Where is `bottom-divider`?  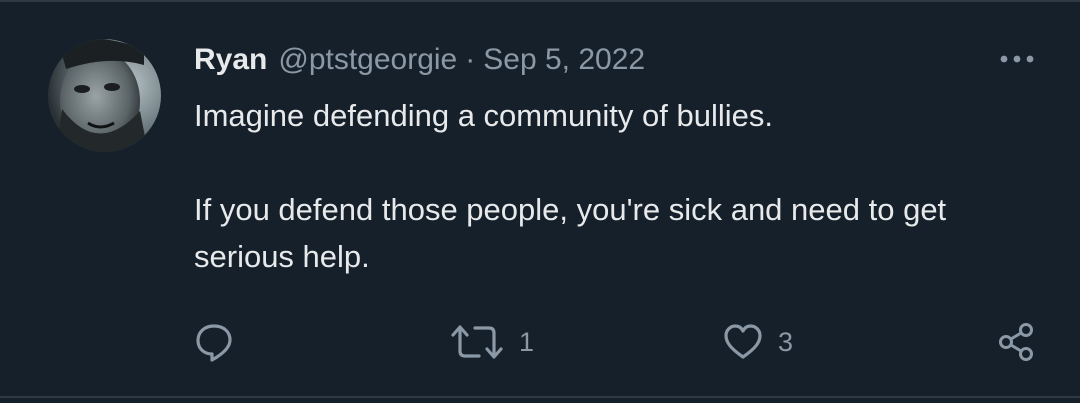 bottom-divider is located at coordinates (540, 397).